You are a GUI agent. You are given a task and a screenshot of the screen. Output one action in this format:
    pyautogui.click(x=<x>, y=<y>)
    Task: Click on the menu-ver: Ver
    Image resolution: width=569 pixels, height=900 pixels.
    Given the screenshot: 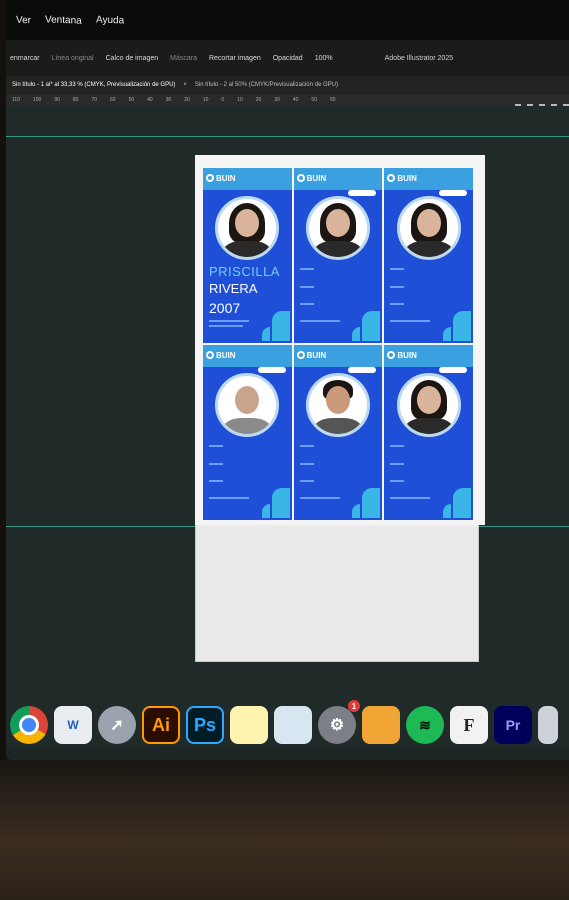 What is the action you would take?
    pyautogui.click(x=23, y=20)
    